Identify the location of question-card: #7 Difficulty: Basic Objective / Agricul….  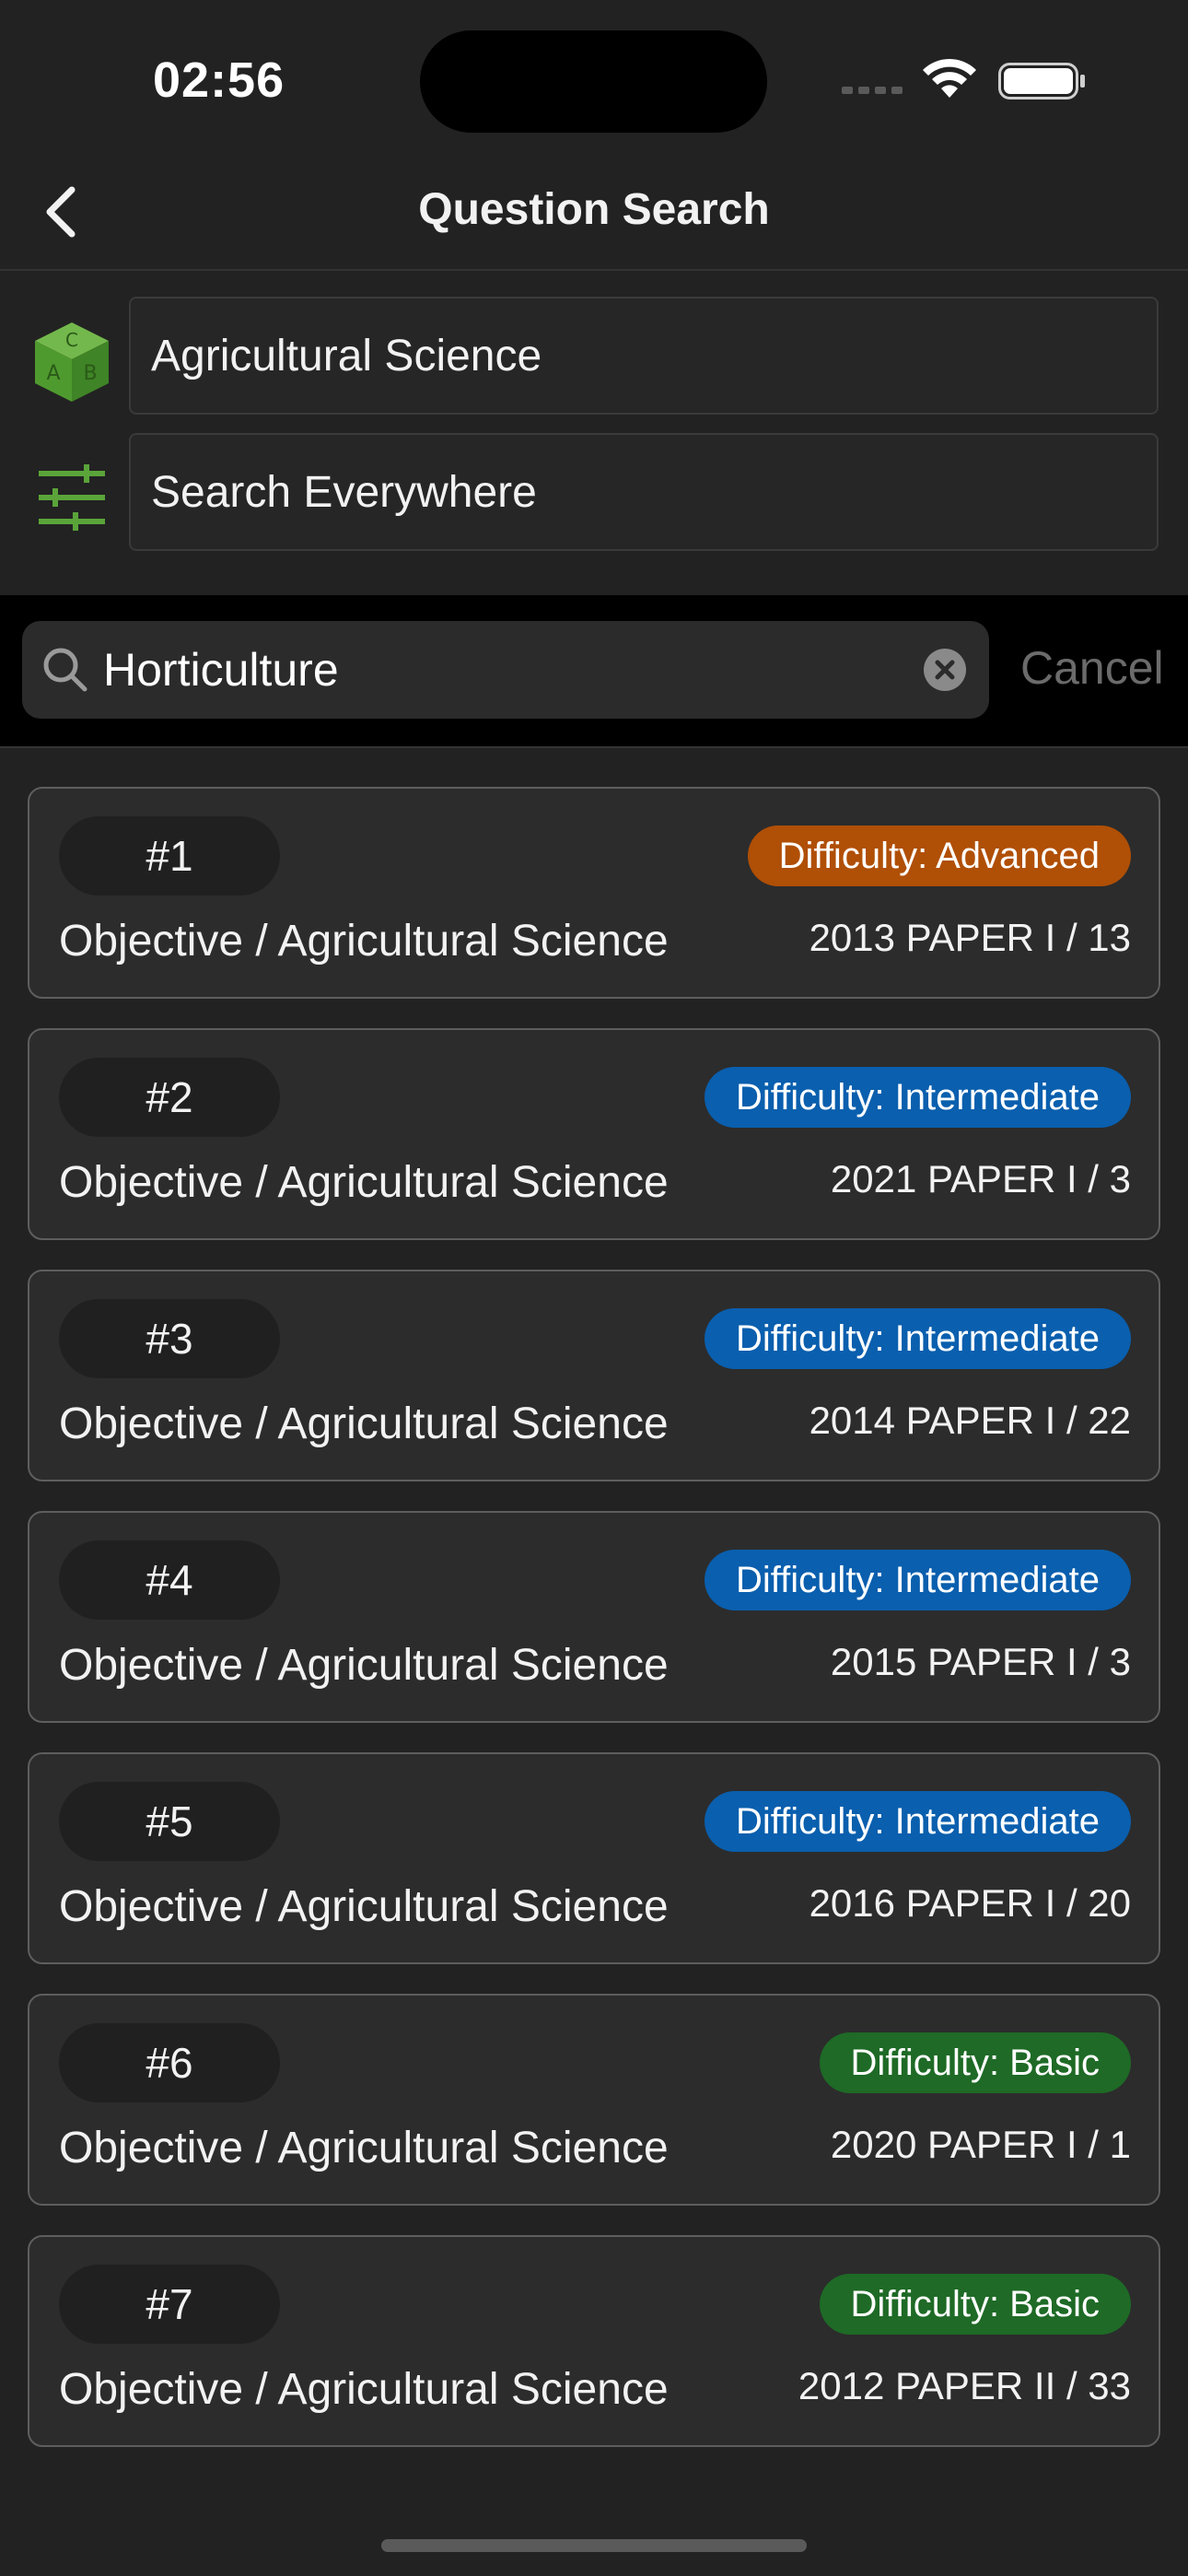
(594, 2341).